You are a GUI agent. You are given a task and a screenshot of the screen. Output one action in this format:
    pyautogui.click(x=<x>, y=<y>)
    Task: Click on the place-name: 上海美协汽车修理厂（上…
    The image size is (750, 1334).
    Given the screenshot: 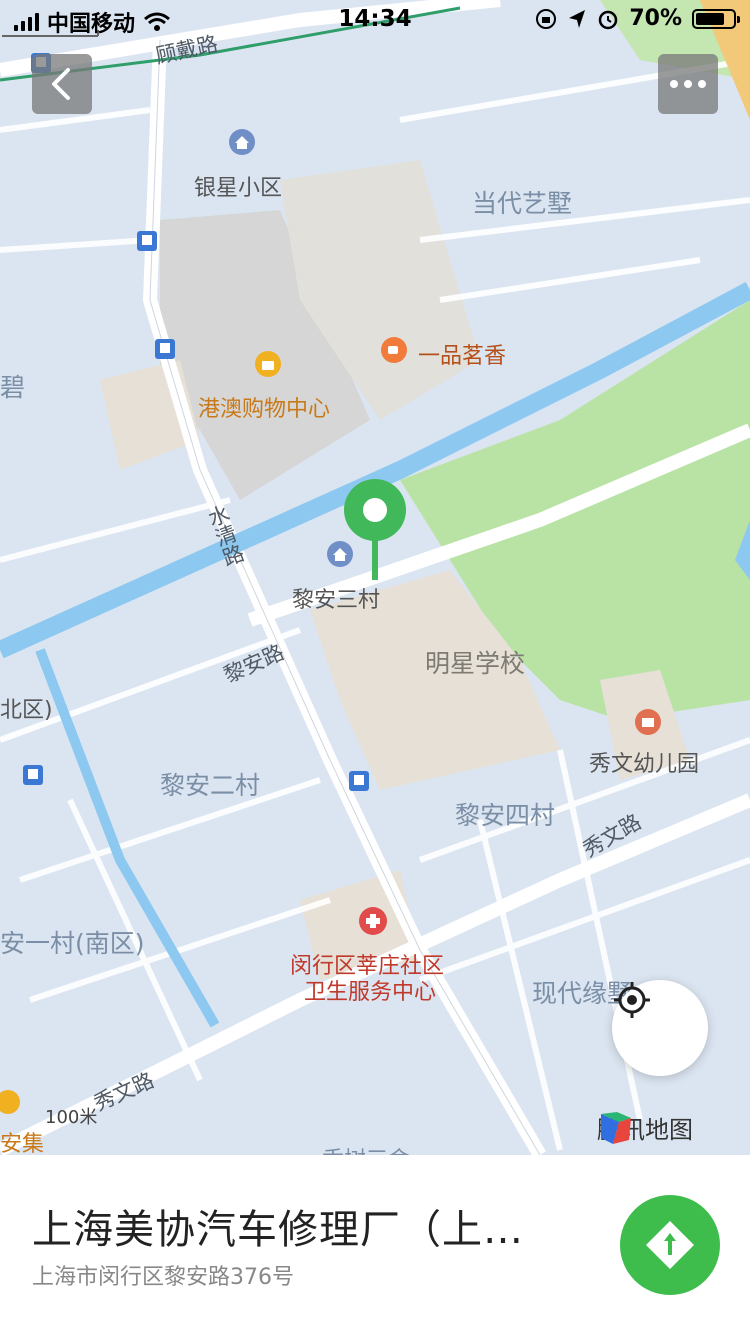 What is the action you would take?
    pyautogui.click(x=278, y=1230)
    